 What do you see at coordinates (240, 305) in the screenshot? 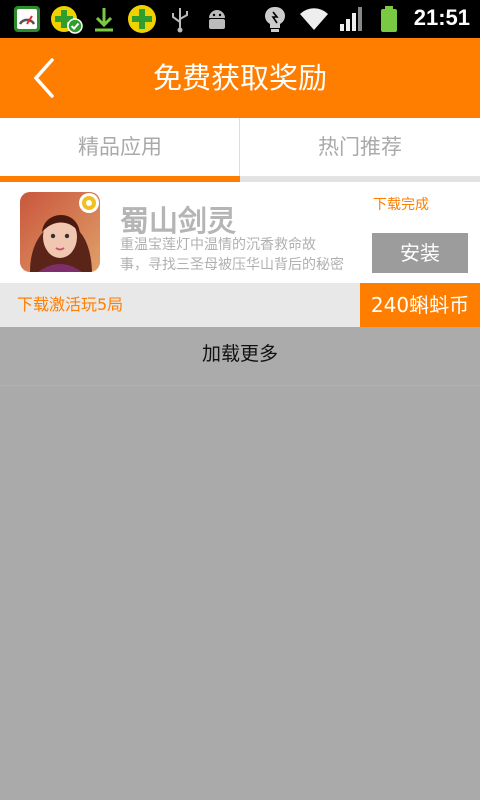
I see `reward-row: 下载激活玩5局 240蝌蚪币` at bounding box center [240, 305].